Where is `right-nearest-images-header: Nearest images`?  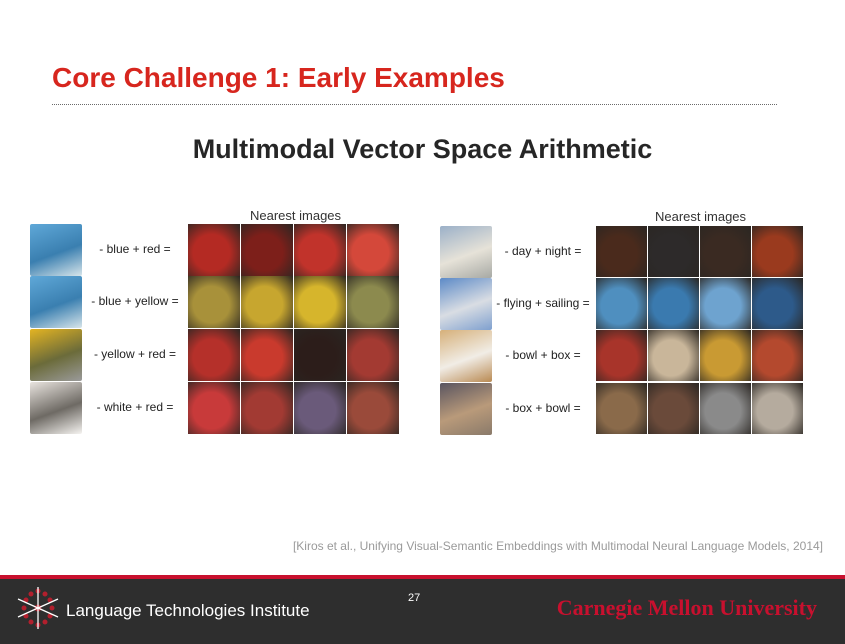 right-nearest-images-header: Nearest images is located at coordinates (701, 216).